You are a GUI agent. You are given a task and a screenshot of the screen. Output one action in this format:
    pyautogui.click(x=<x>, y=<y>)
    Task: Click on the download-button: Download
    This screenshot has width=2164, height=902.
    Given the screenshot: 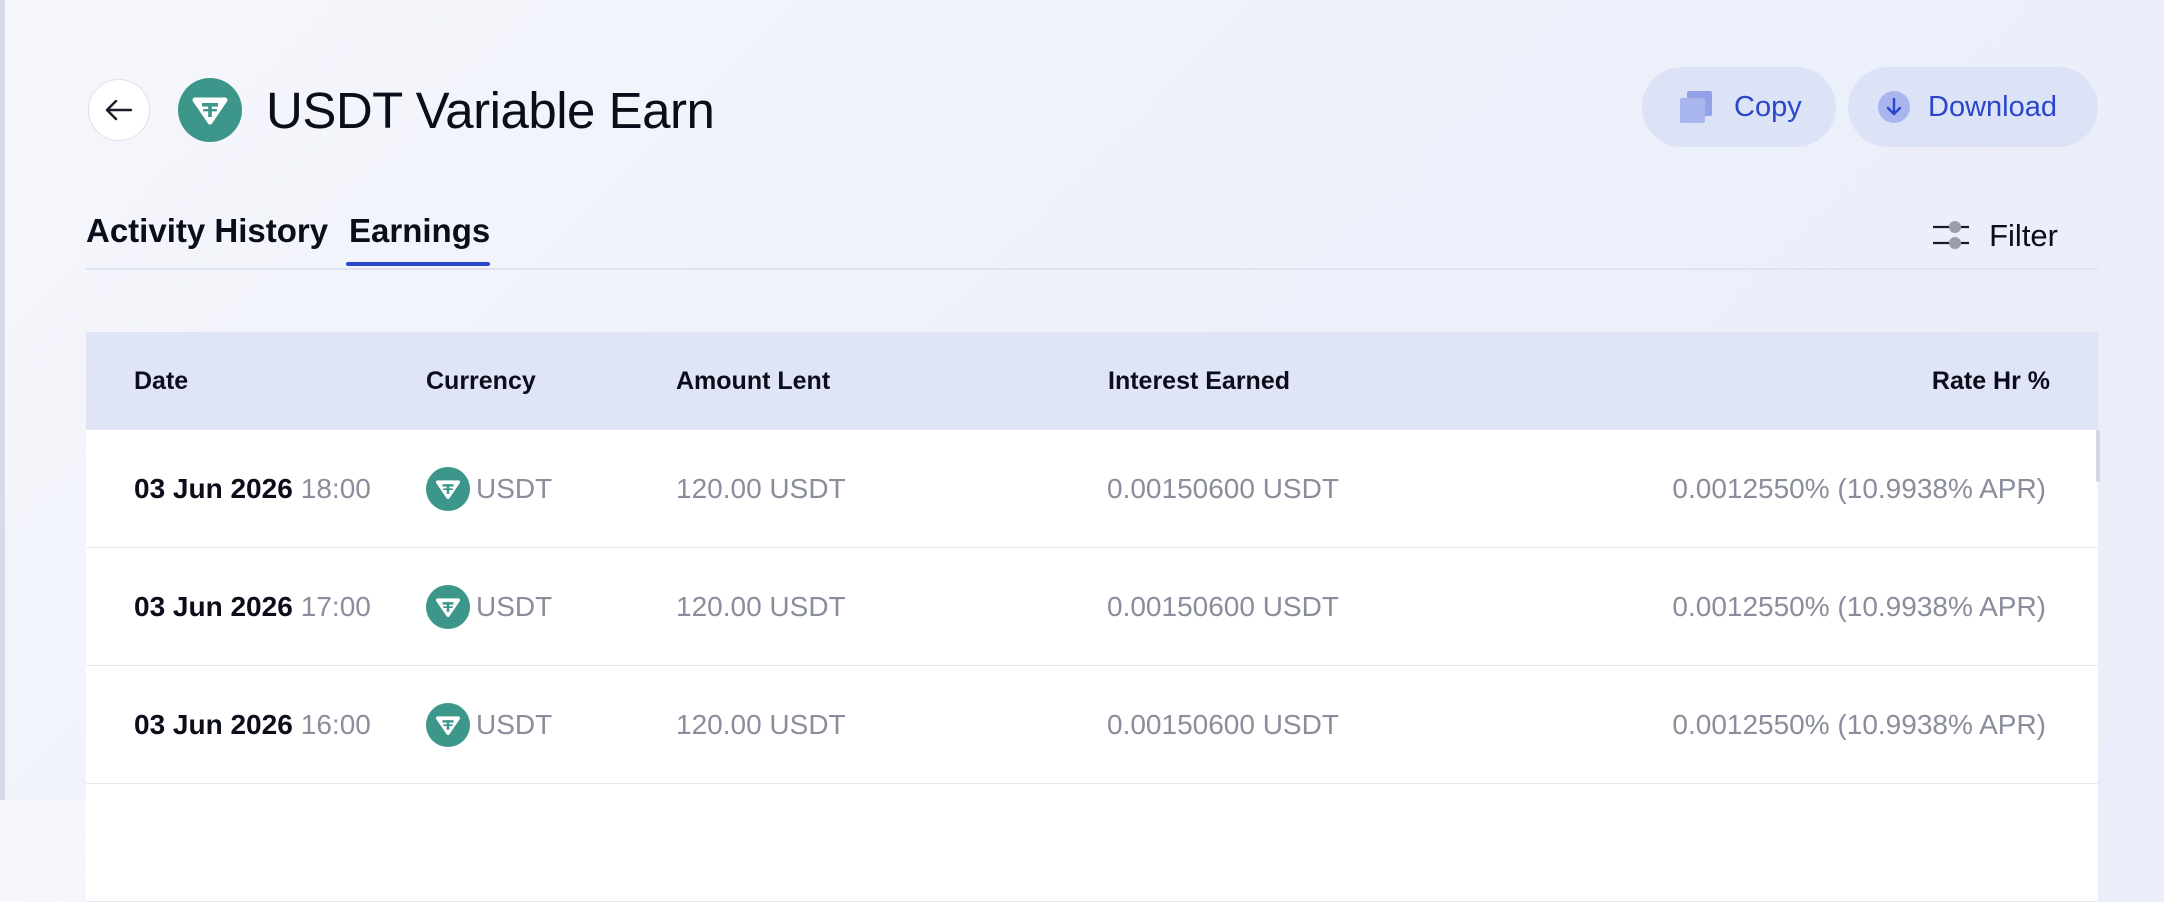 What is the action you would take?
    pyautogui.click(x=1973, y=107)
    